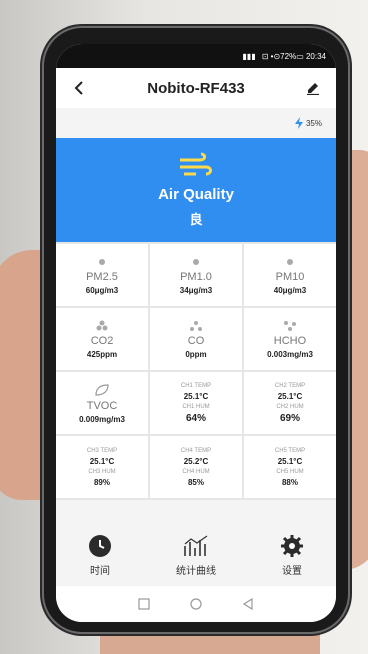  Describe the element at coordinates (196, 219) in the screenshot. I see `air-quality-value: 良` at that location.